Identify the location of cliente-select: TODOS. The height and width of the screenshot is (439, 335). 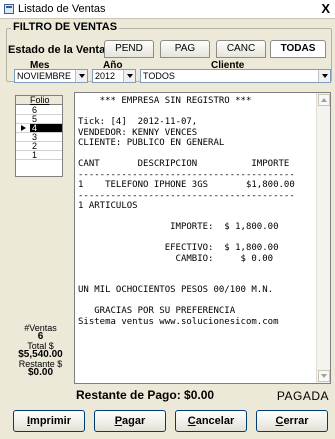
(235, 76).